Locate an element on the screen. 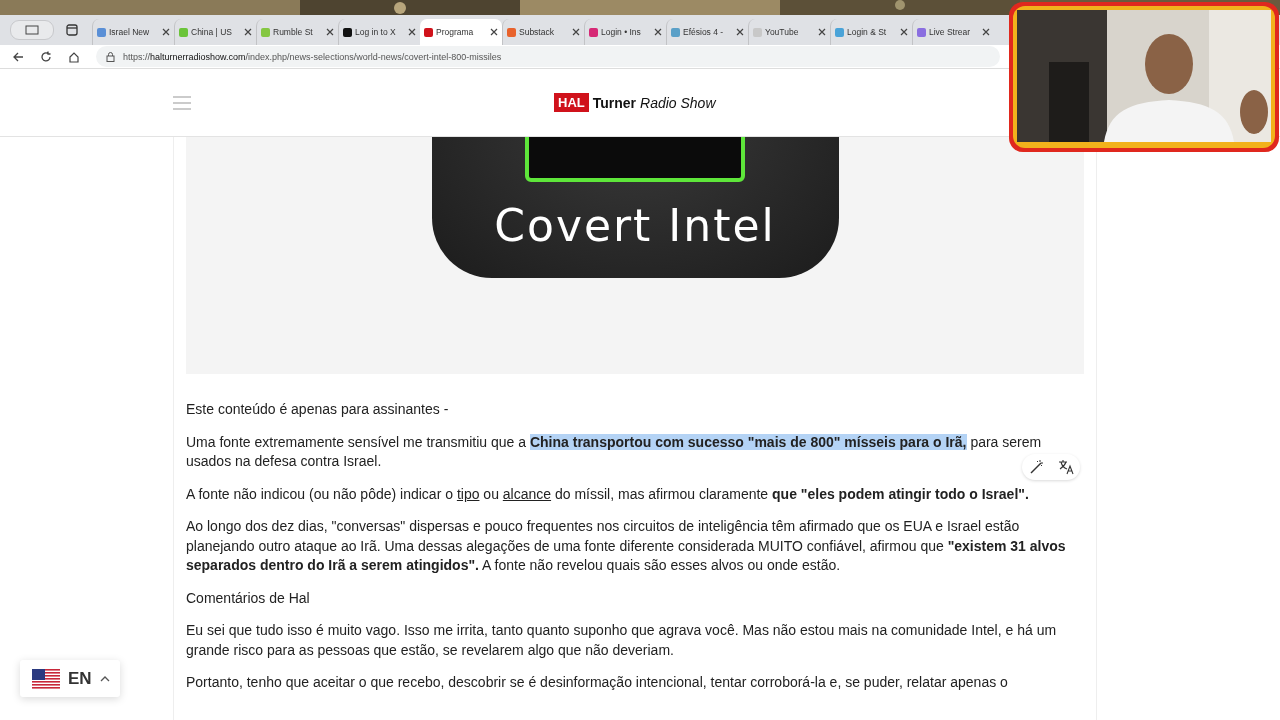 Image resolution: width=1280 pixels, height=720 pixels. tab-title: Efésios 4 - is located at coordinates (704, 32).